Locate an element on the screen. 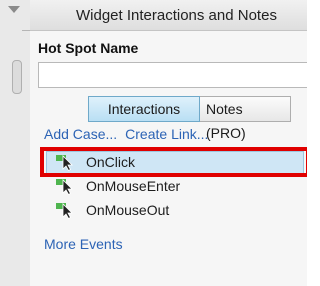 This screenshot has height=286, width=320. scrollbar-thumb is located at coordinates (17, 77).